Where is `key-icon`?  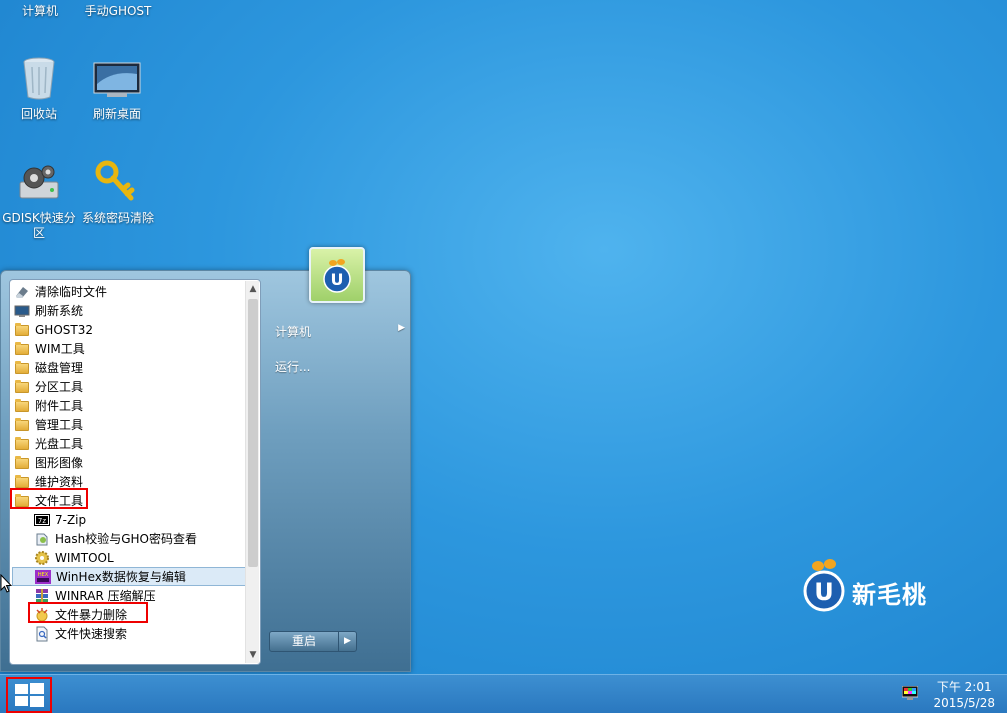
key-icon is located at coordinates (115, 180).